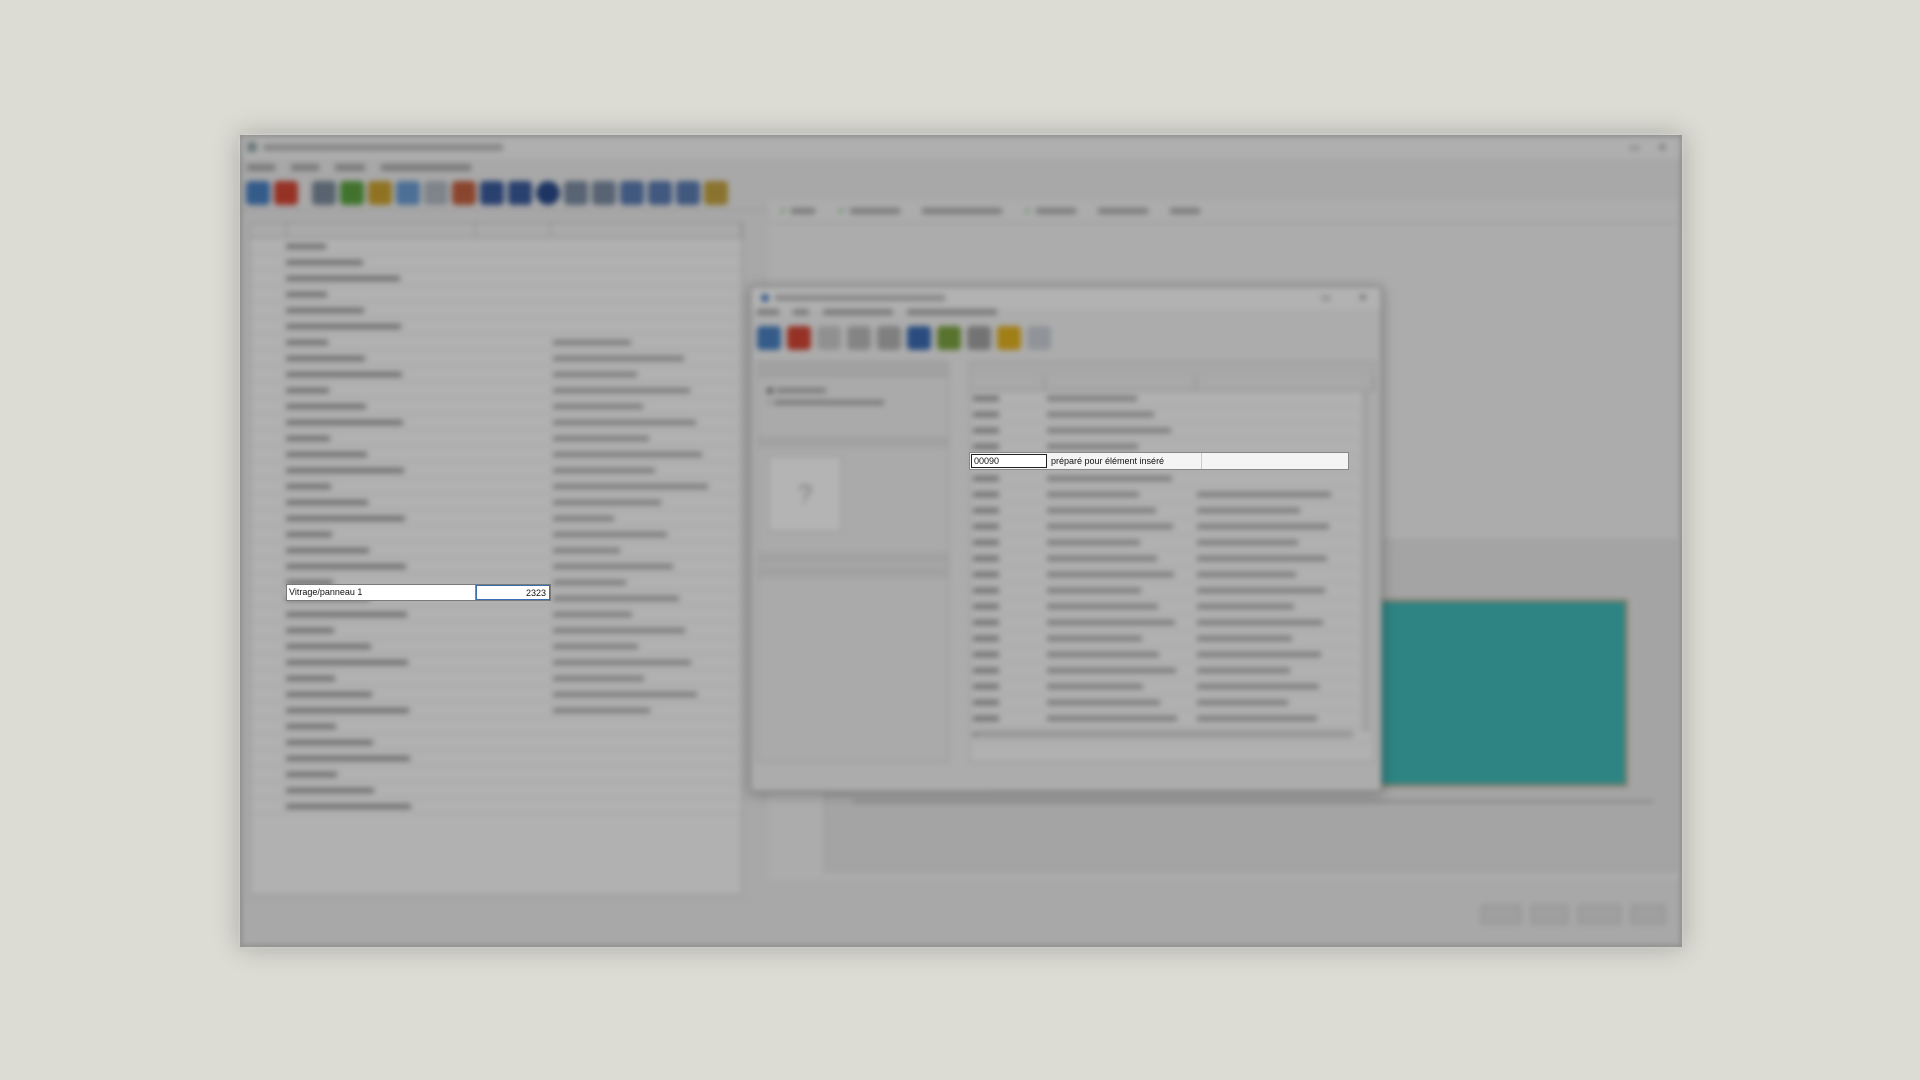 The height and width of the screenshot is (1080, 1920). What do you see at coordinates (520, 193) in the screenshot?
I see `previous-record-icon` at bounding box center [520, 193].